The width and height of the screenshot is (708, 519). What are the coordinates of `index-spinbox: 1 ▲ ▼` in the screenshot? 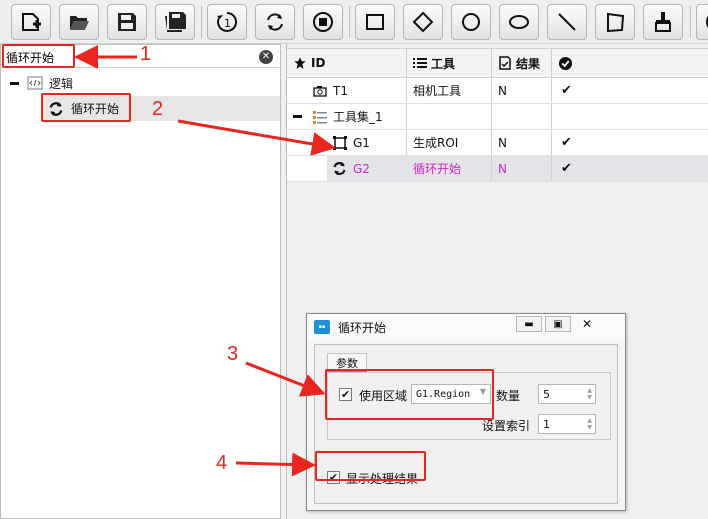 It's located at (567, 424).